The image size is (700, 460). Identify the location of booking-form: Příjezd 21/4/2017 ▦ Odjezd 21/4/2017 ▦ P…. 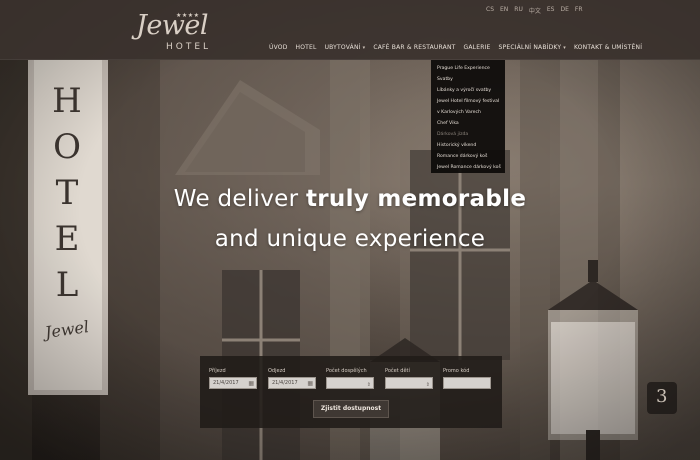
(351, 392).